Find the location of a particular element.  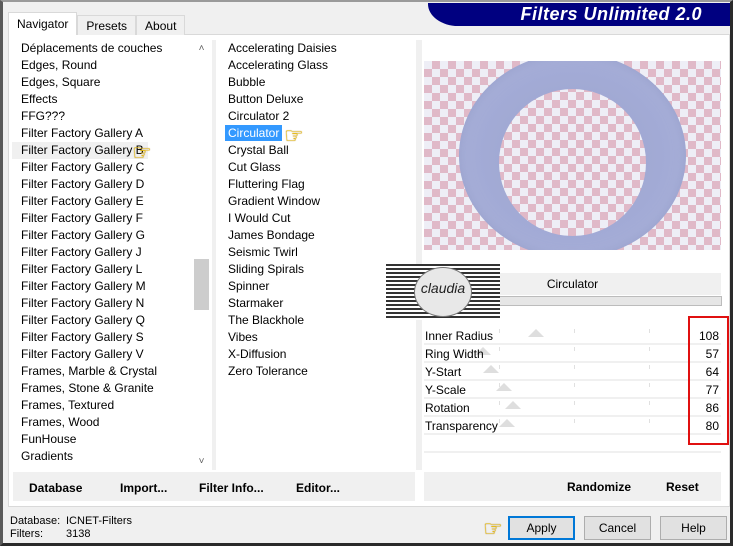

tab-presets: Presets is located at coordinates (107, 25).